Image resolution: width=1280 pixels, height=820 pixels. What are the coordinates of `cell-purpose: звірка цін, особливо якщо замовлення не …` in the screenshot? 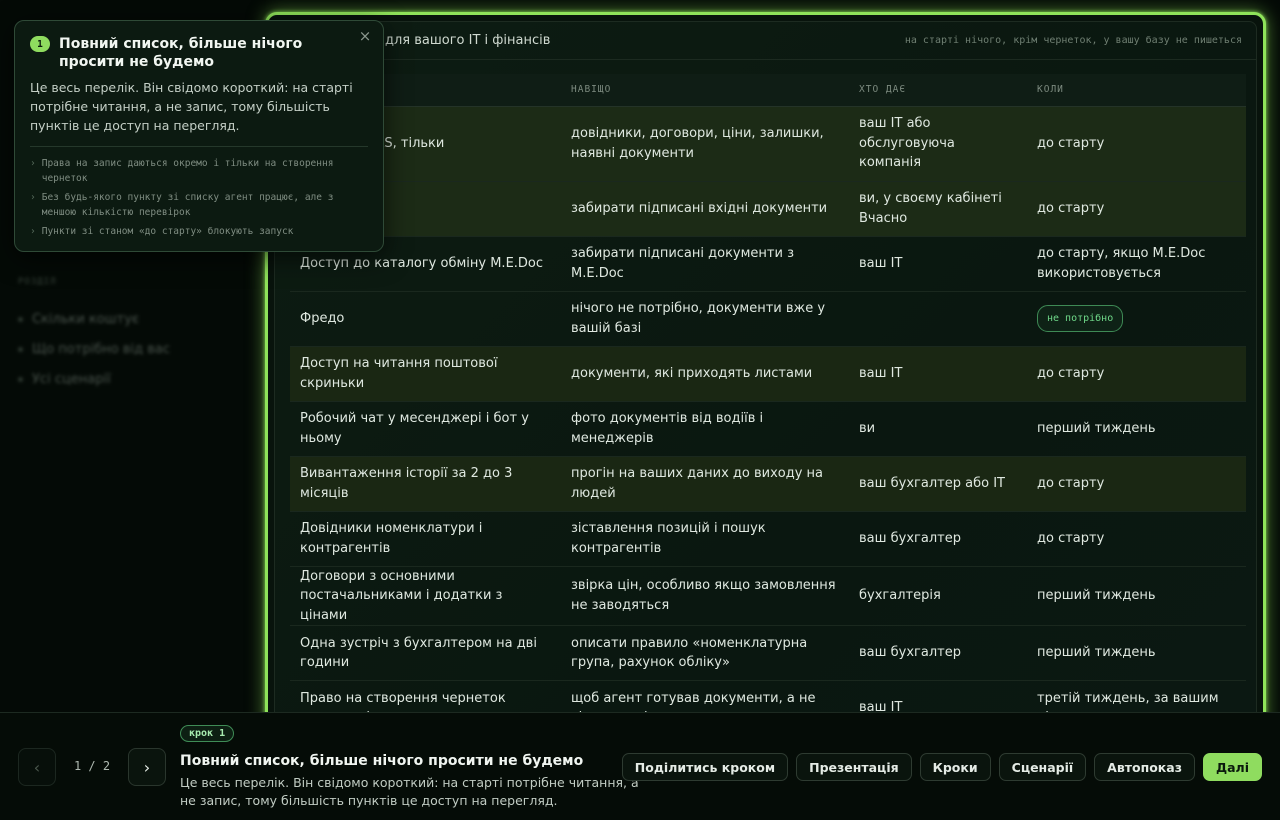 It's located at (705, 596).